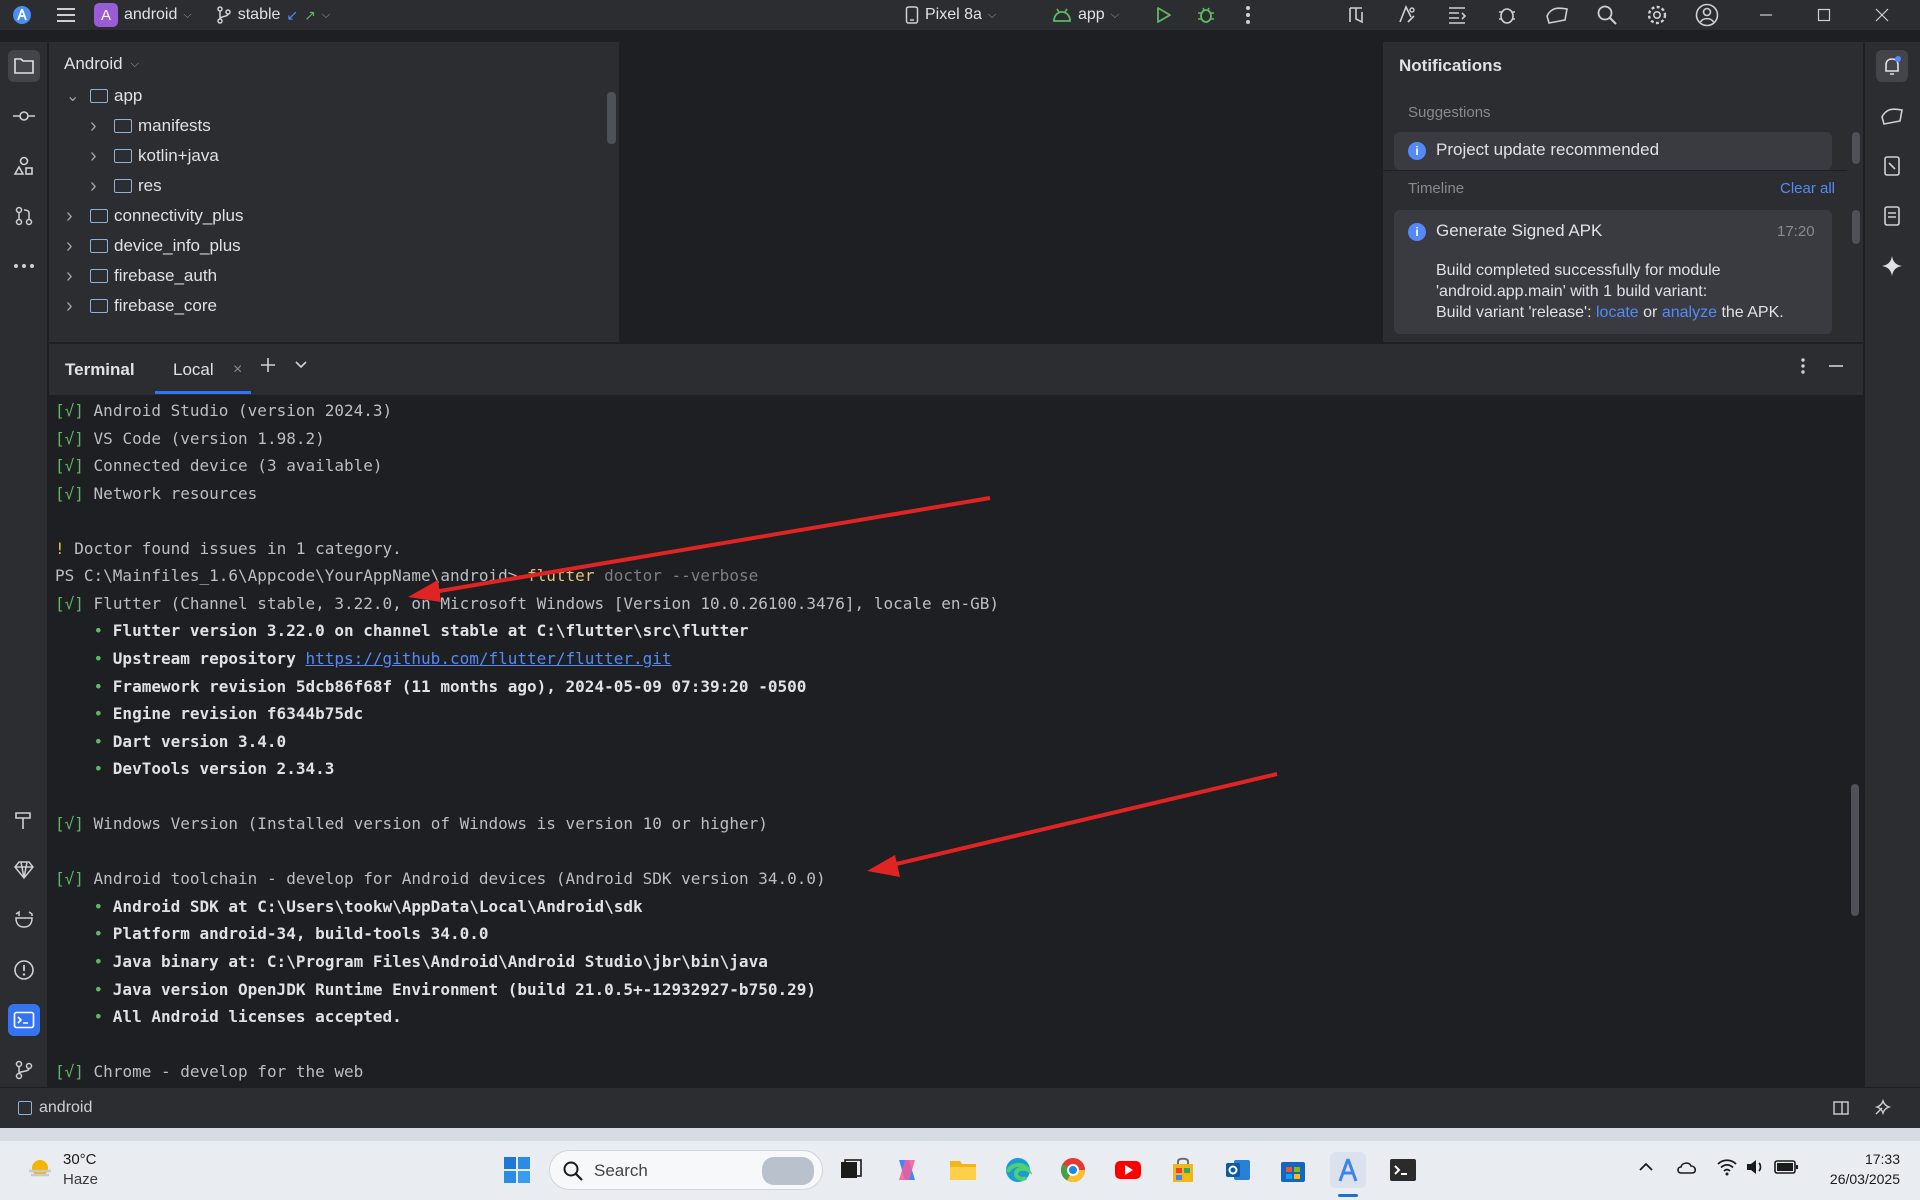  I want to click on build-hammer-icon, so click(24, 820).